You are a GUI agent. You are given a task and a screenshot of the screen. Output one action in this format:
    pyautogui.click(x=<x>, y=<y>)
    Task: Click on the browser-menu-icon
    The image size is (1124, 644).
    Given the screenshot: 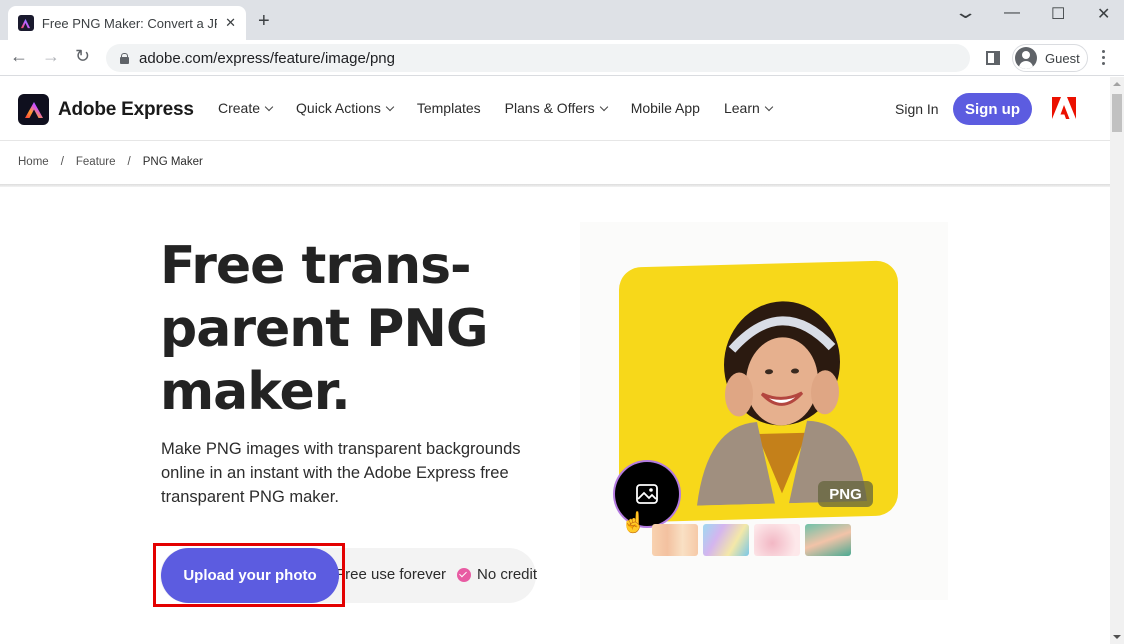 What is the action you would take?
    pyautogui.click(x=1104, y=57)
    